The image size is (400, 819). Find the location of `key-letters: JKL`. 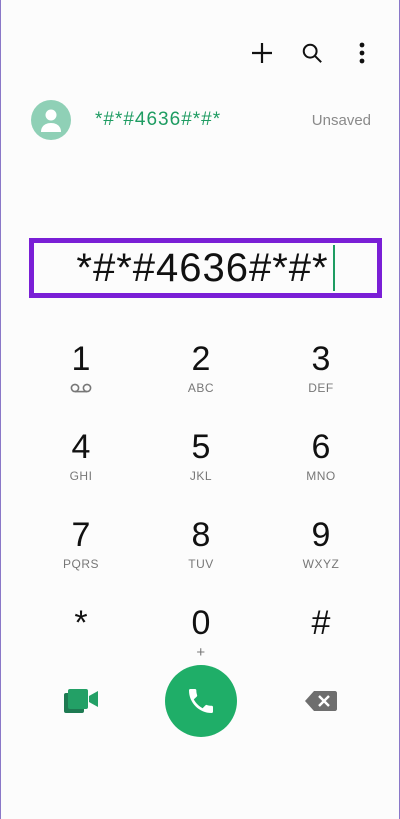

key-letters: JKL is located at coordinates (201, 476).